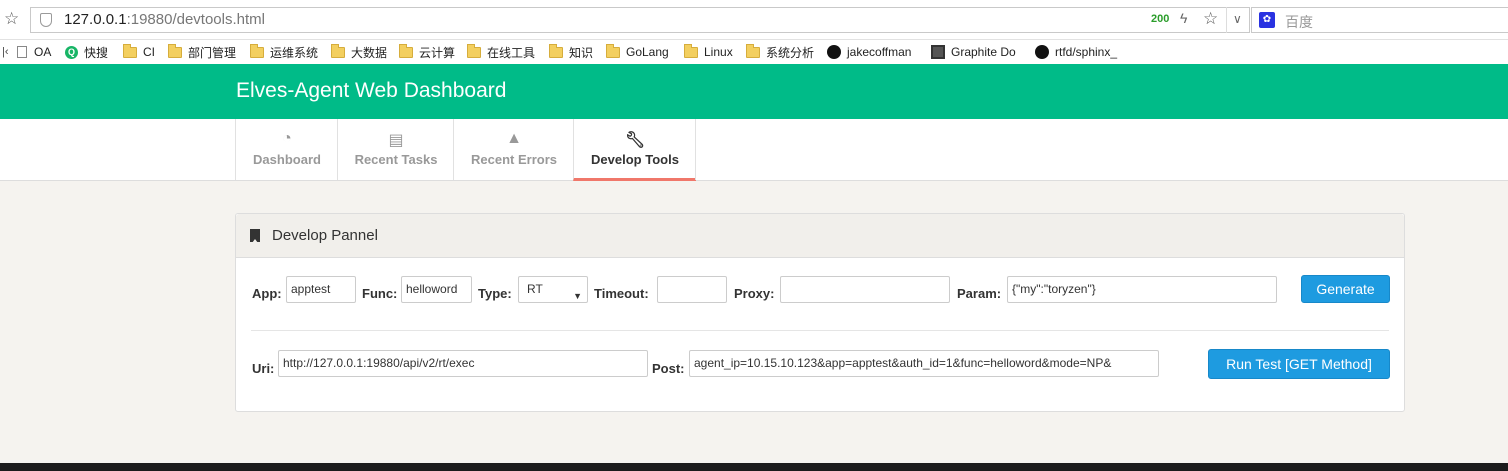  Describe the element at coordinates (267, 293) in the screenshot. I see `app-label: App:` at that location.